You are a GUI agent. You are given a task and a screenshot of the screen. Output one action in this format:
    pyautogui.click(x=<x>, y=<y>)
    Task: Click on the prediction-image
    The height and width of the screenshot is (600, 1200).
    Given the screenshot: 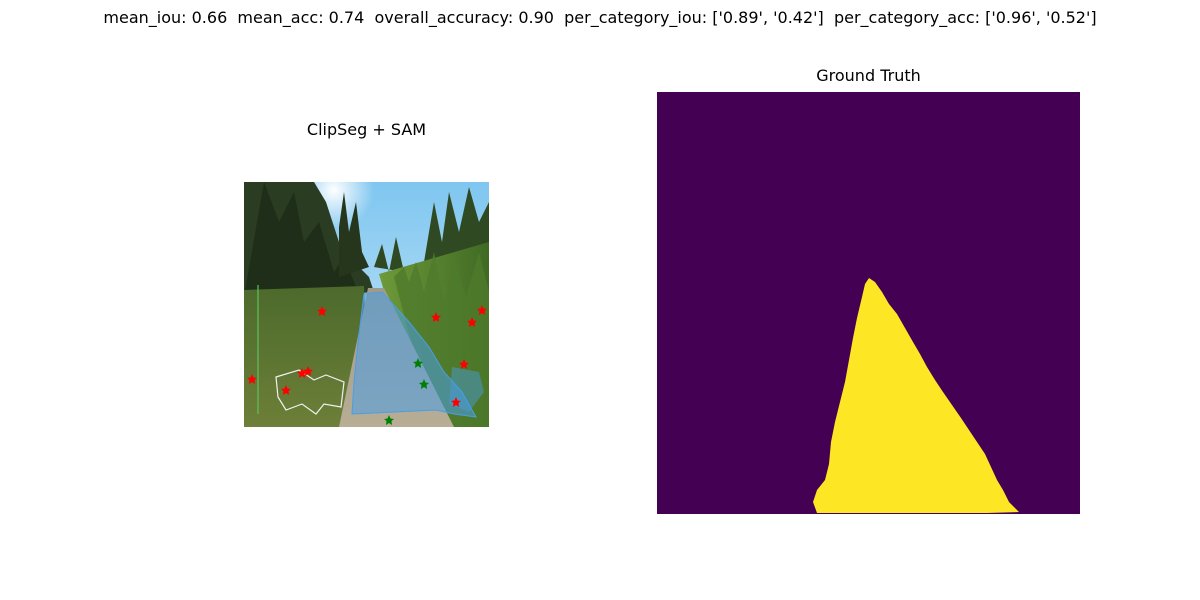 What is the action you would take?
    pyautogui.click(x=366, y=304)
    